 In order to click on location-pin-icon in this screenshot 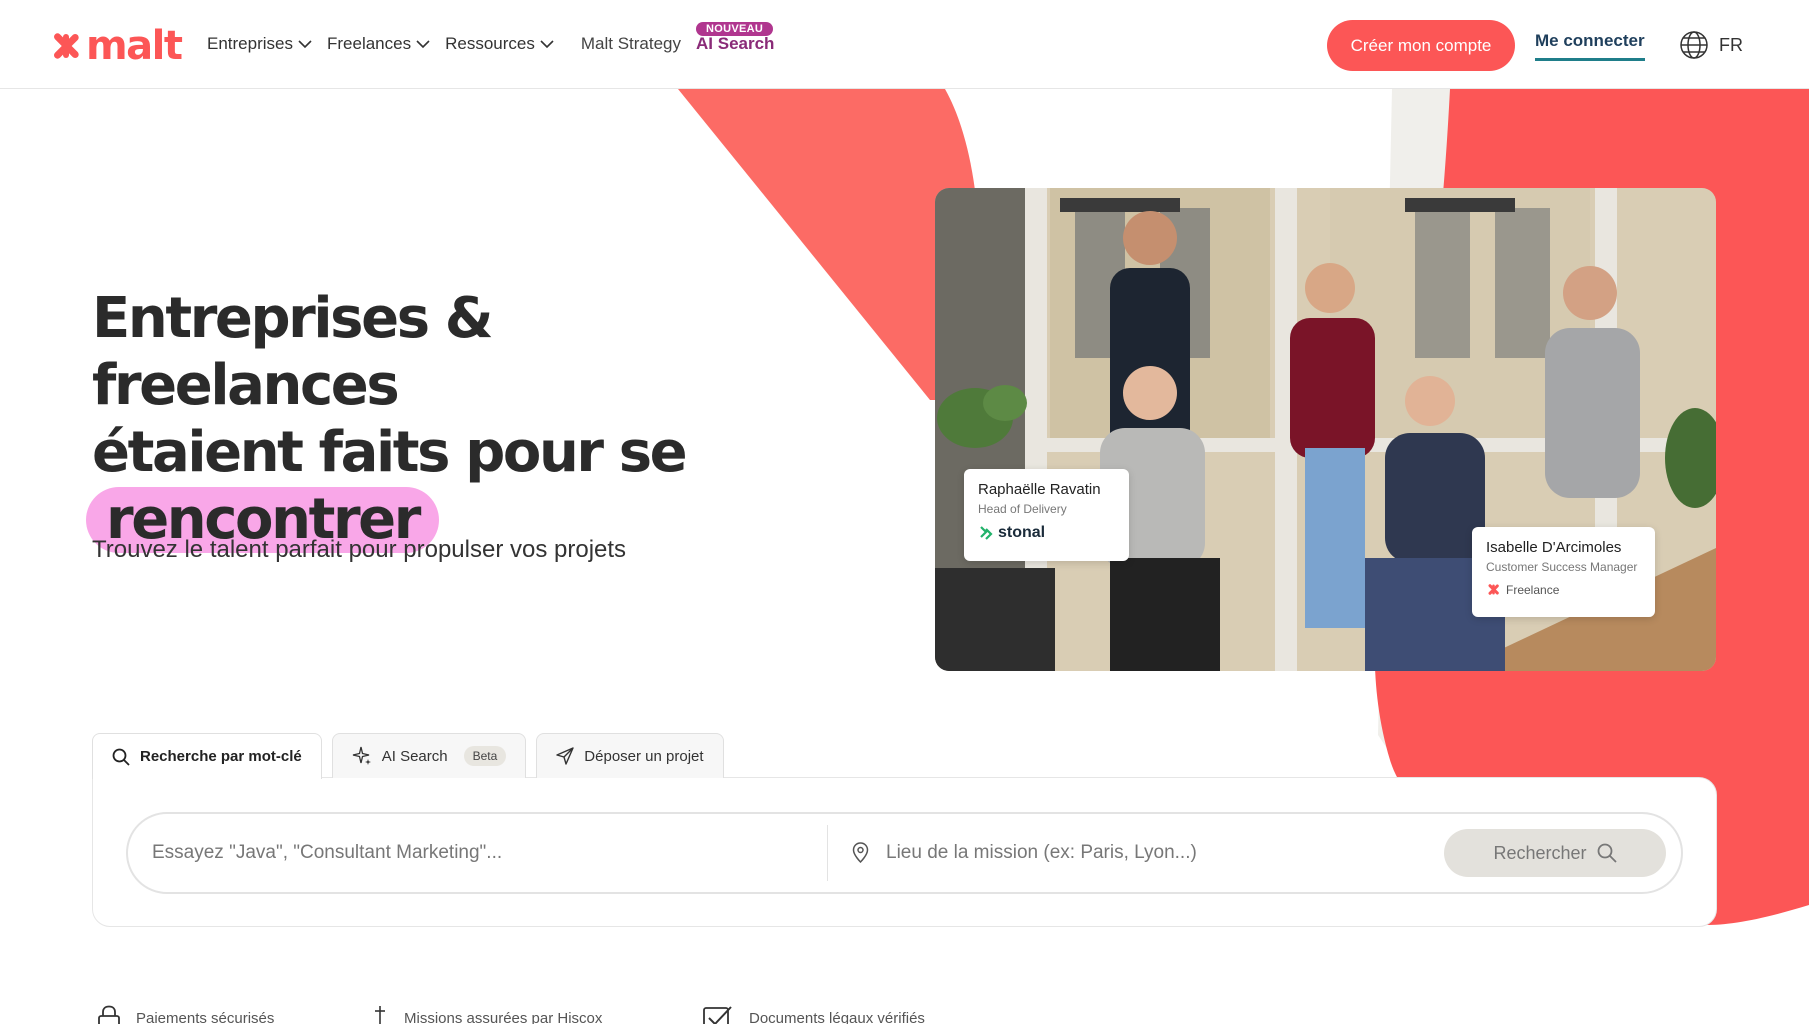, I will do `click(860, 852)`.